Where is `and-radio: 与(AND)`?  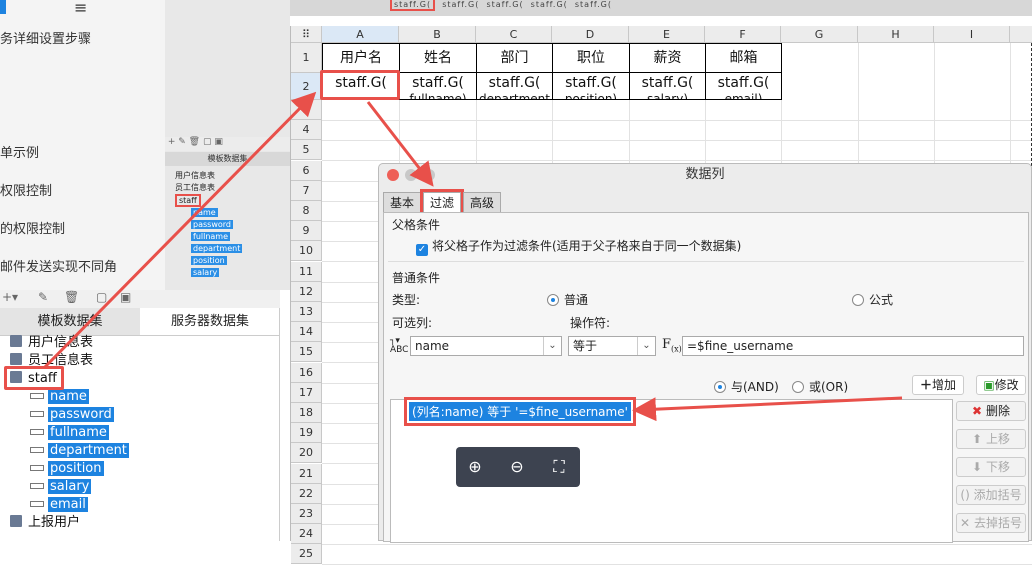 and-radio: 与(AND) is located at coordinates (746, 386).